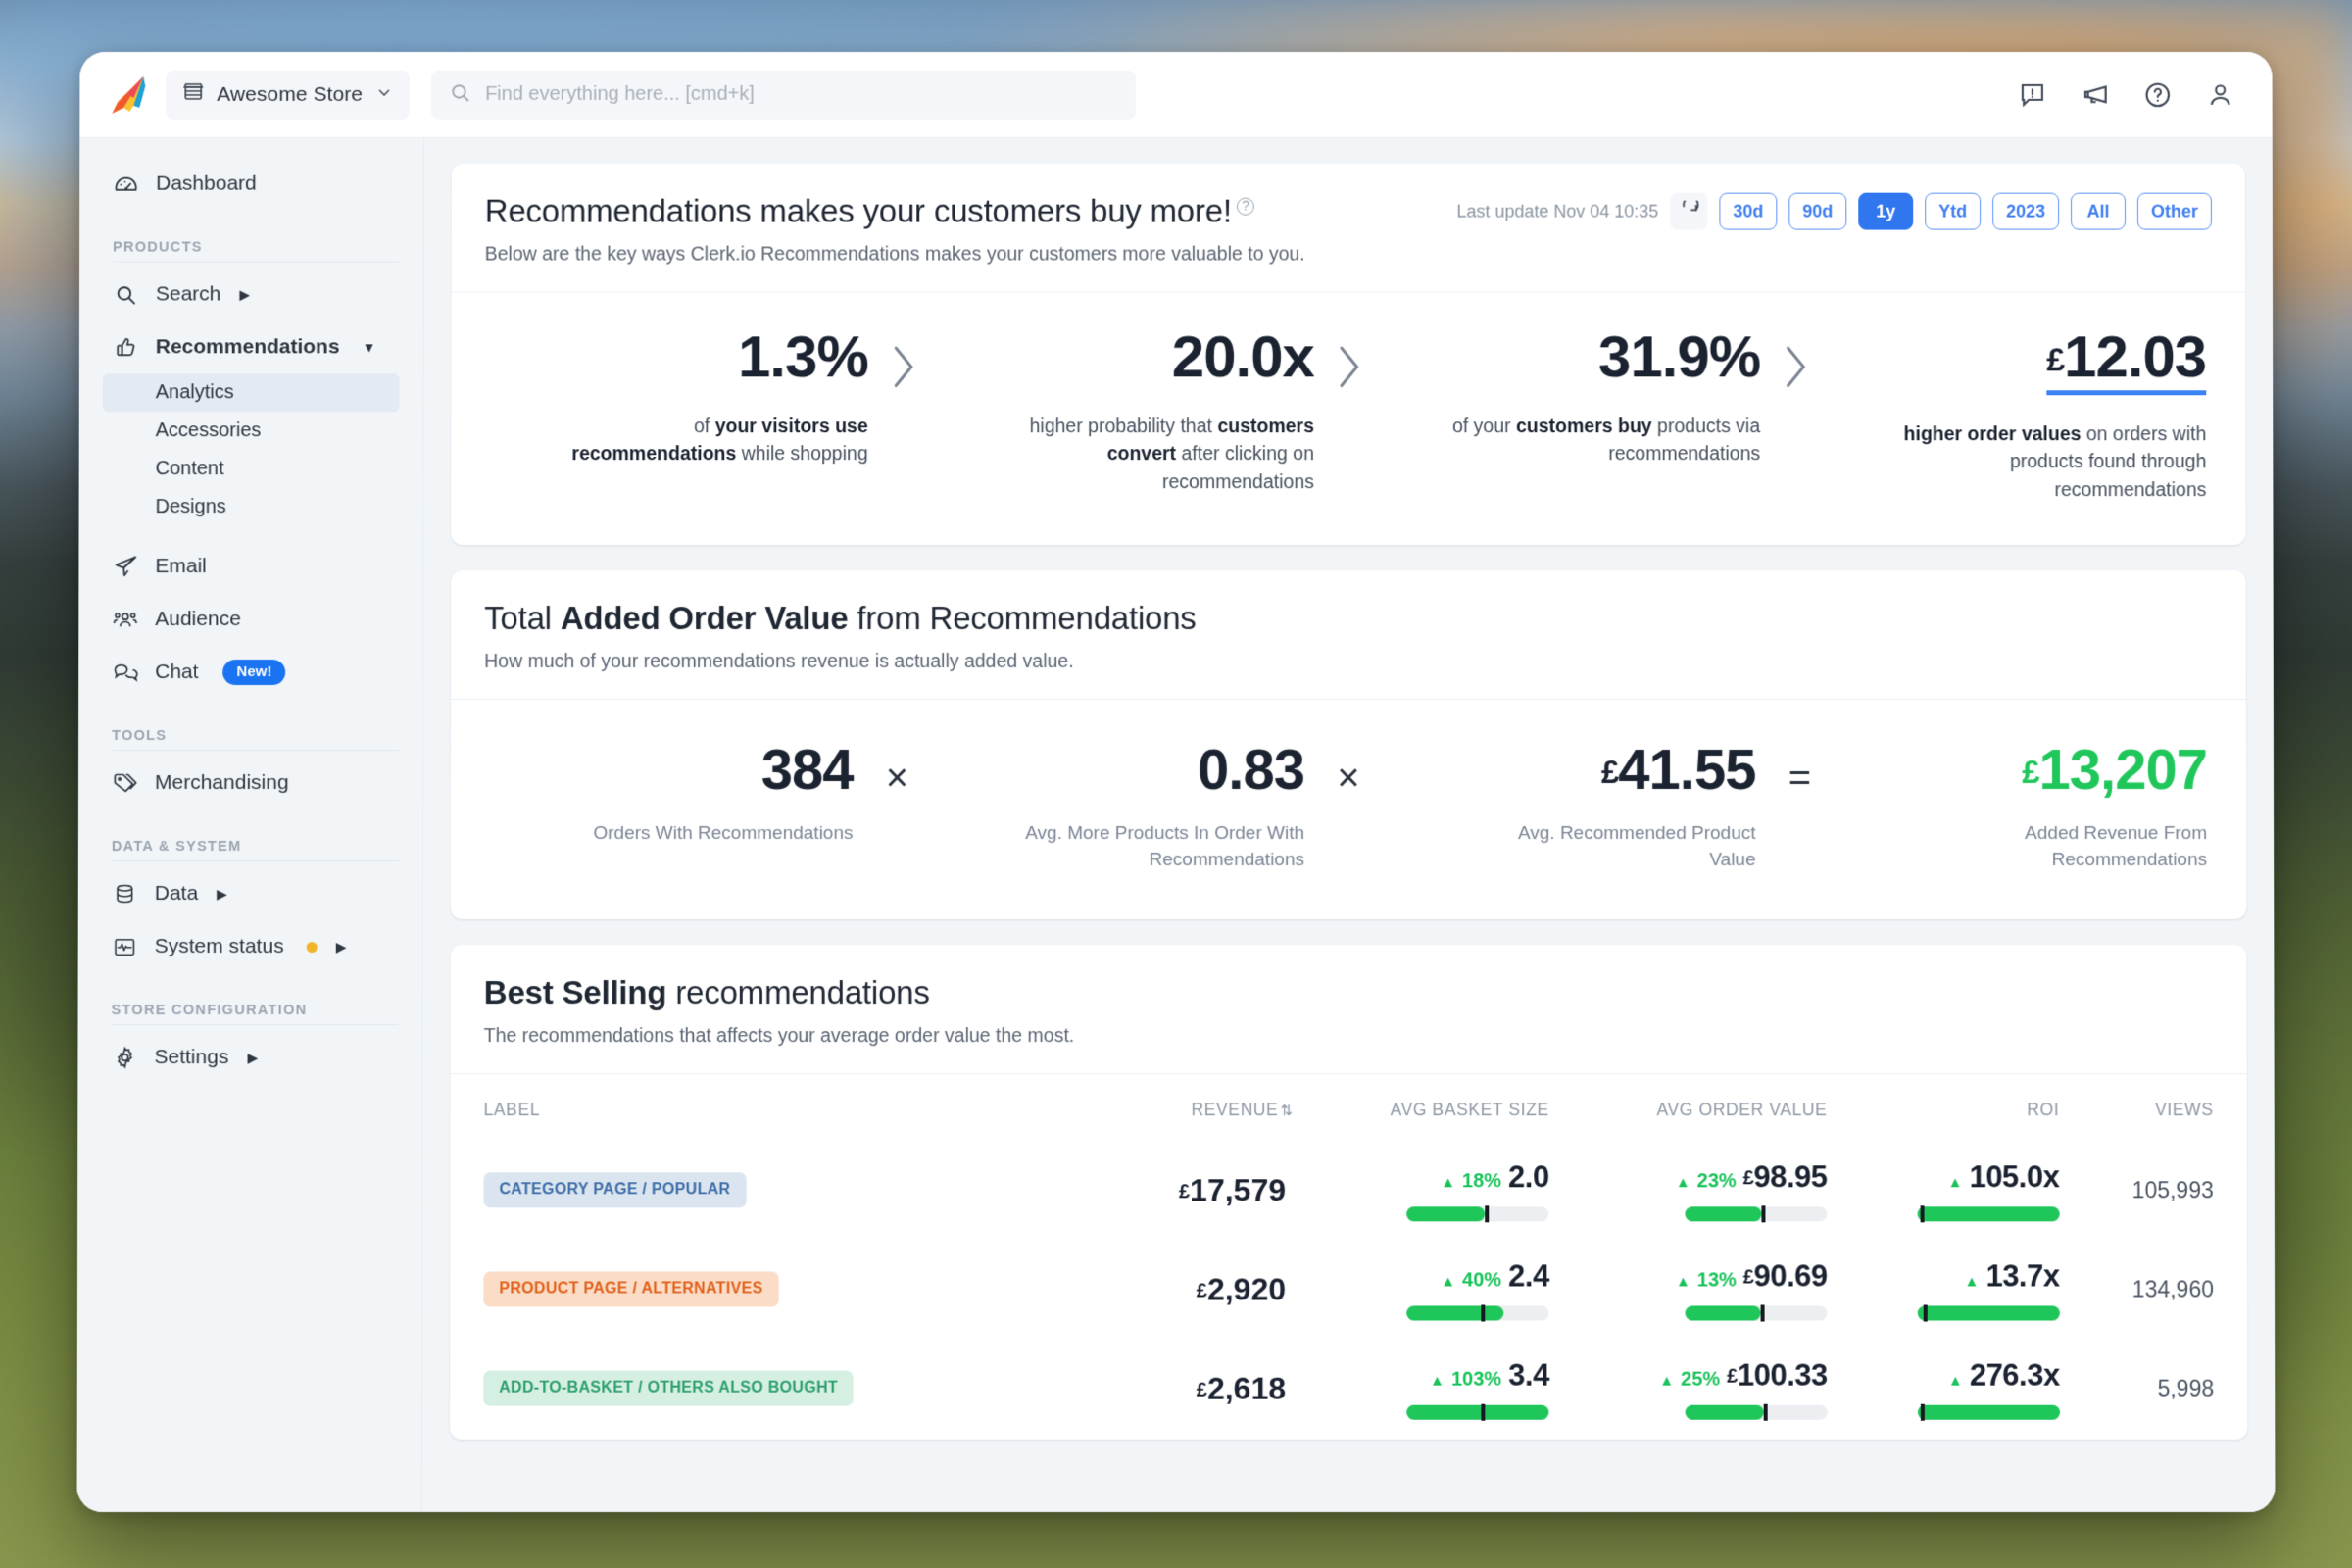  I want to click on search-input, so click(802, 94).